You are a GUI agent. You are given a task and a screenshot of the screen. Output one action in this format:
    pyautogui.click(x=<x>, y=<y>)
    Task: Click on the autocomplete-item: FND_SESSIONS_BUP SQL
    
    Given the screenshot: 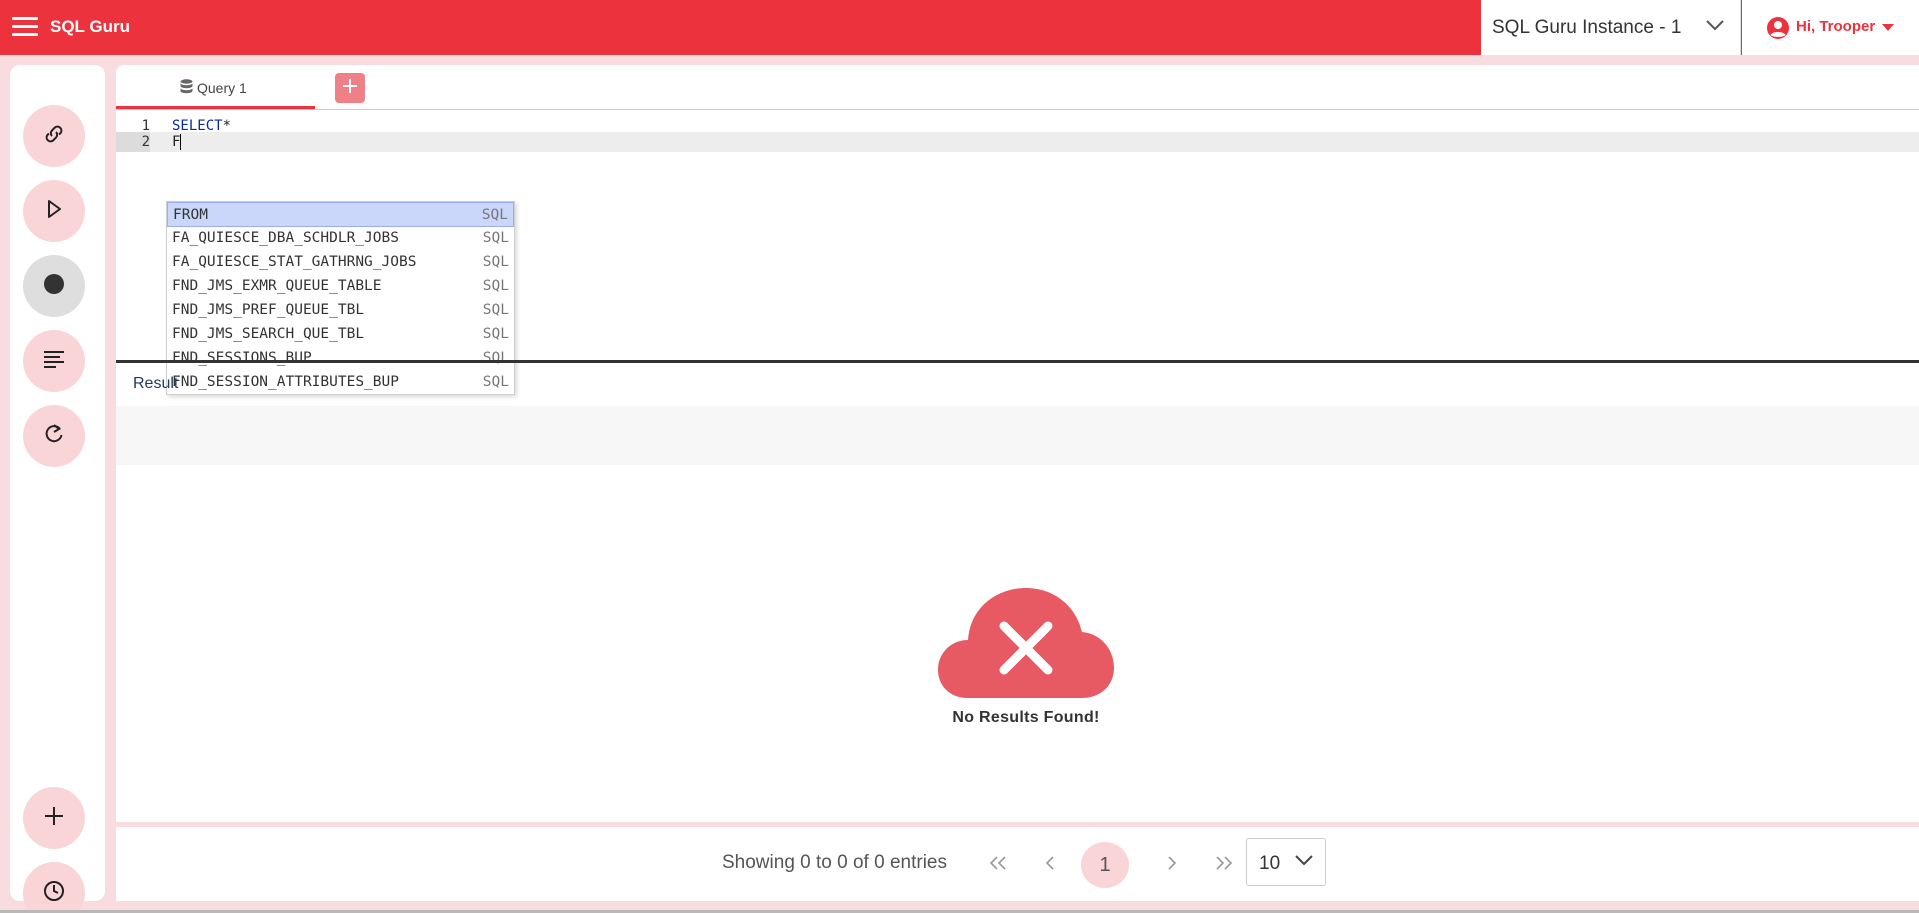 What is the action you would take?
    pyautogui.click(x=340, y=358)
    